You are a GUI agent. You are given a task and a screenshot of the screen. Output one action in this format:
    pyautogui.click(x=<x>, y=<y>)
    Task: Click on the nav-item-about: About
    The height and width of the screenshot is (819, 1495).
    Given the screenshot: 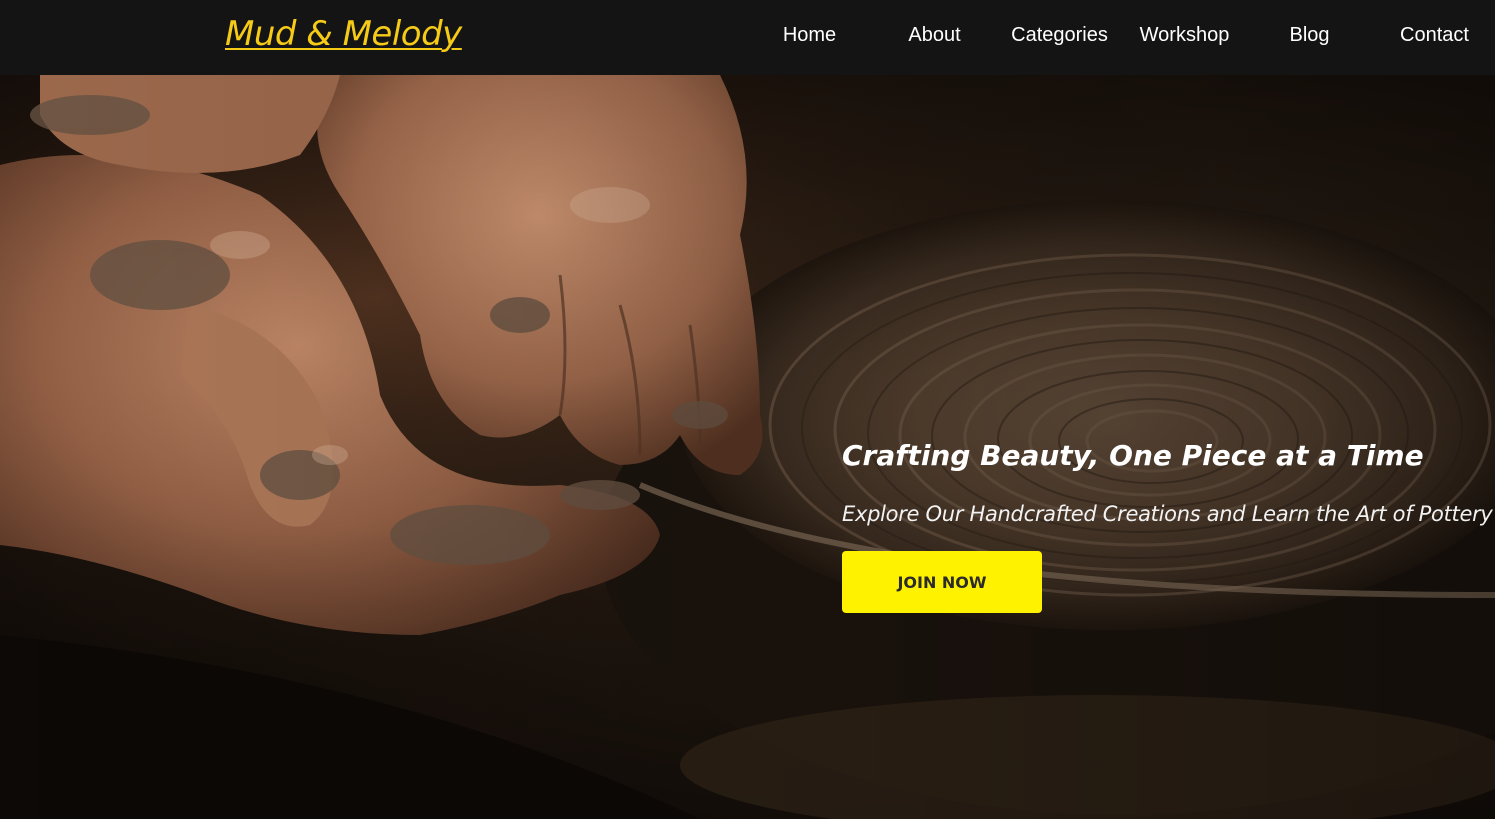 What is the action you would take?
    pyautogui.click(x=934, y=35)
    